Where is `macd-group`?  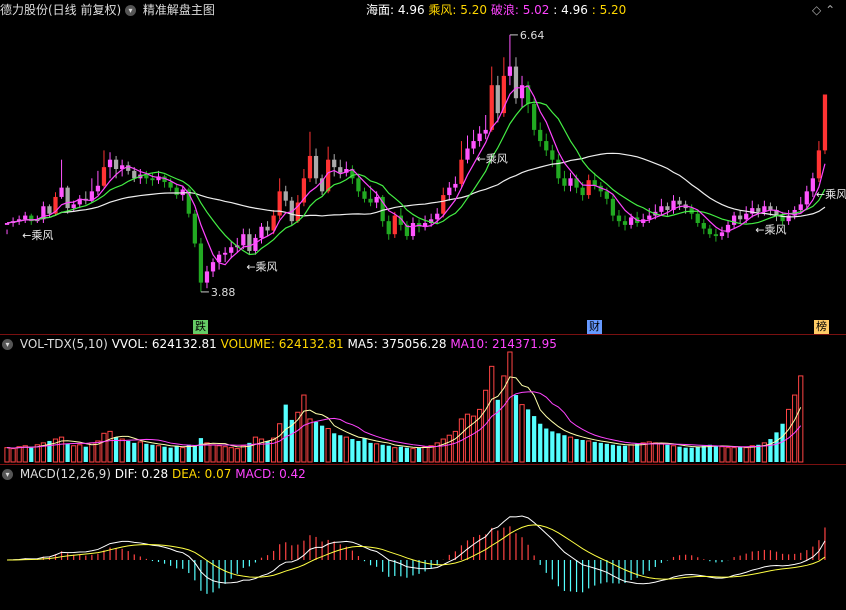
macd-group is located at coordinates (416, 554).